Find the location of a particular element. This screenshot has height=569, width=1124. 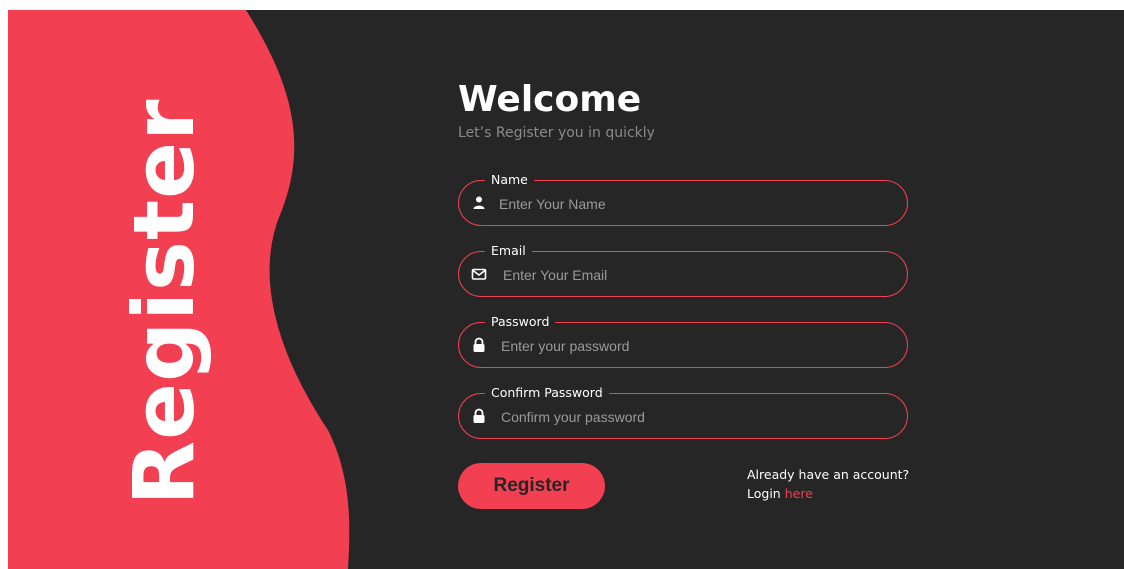

page-subtitle: Let’s Register you in quickly is located at coordinates (556, 133).